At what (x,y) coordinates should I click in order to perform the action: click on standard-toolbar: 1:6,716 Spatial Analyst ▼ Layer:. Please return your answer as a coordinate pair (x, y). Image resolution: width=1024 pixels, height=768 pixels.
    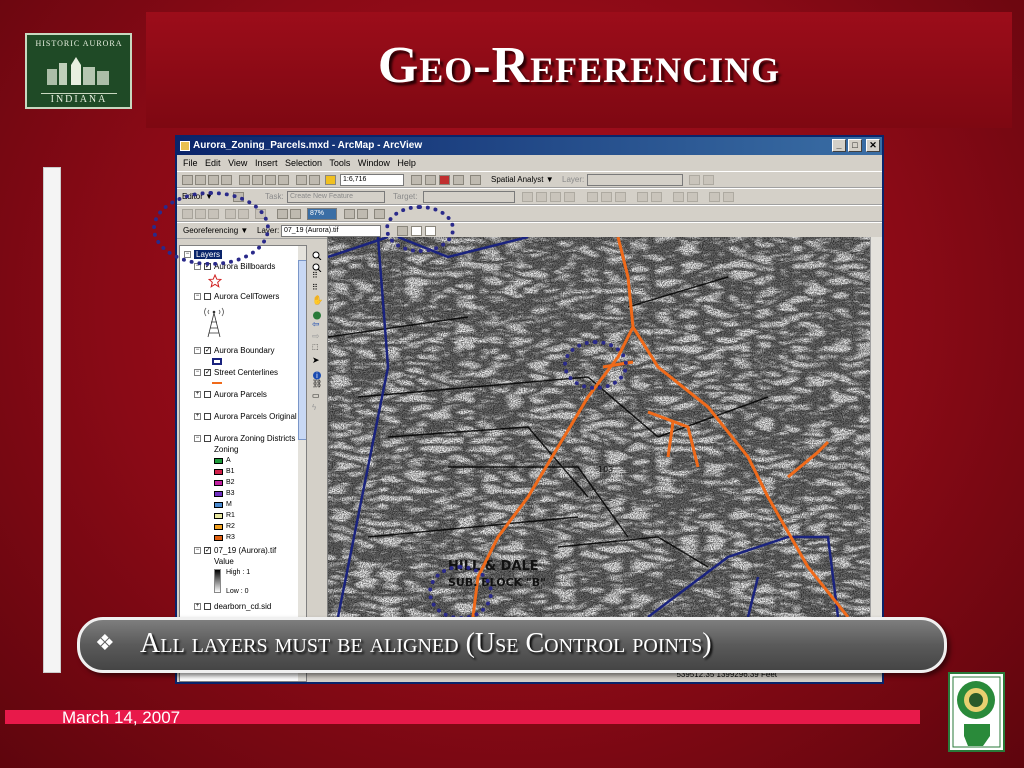
    Looking at the image, I should click on (529, 179).